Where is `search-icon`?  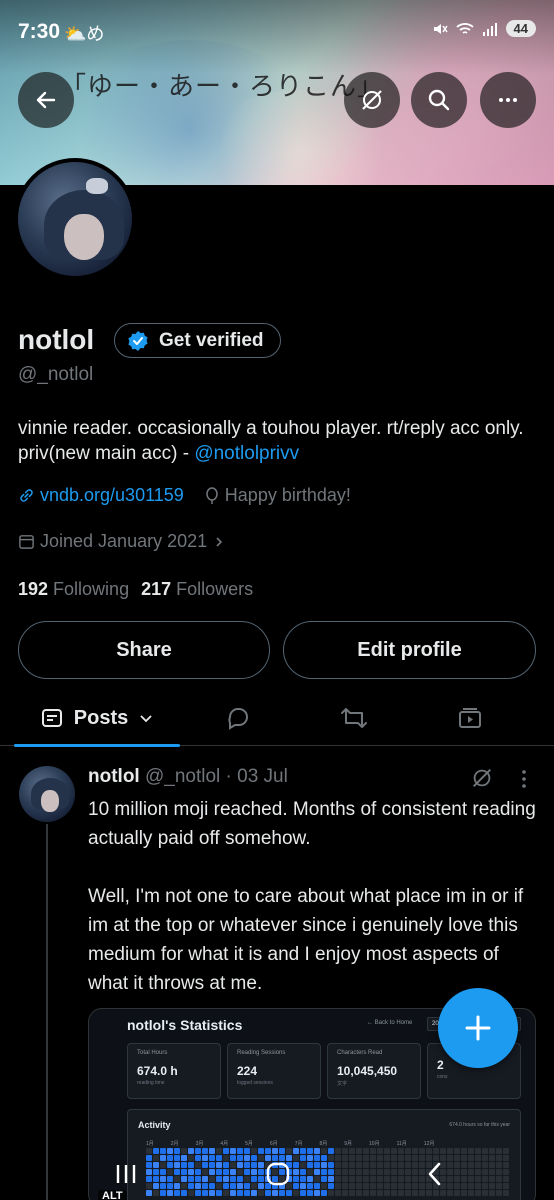 search-icon is located at coordinates (439, 100).